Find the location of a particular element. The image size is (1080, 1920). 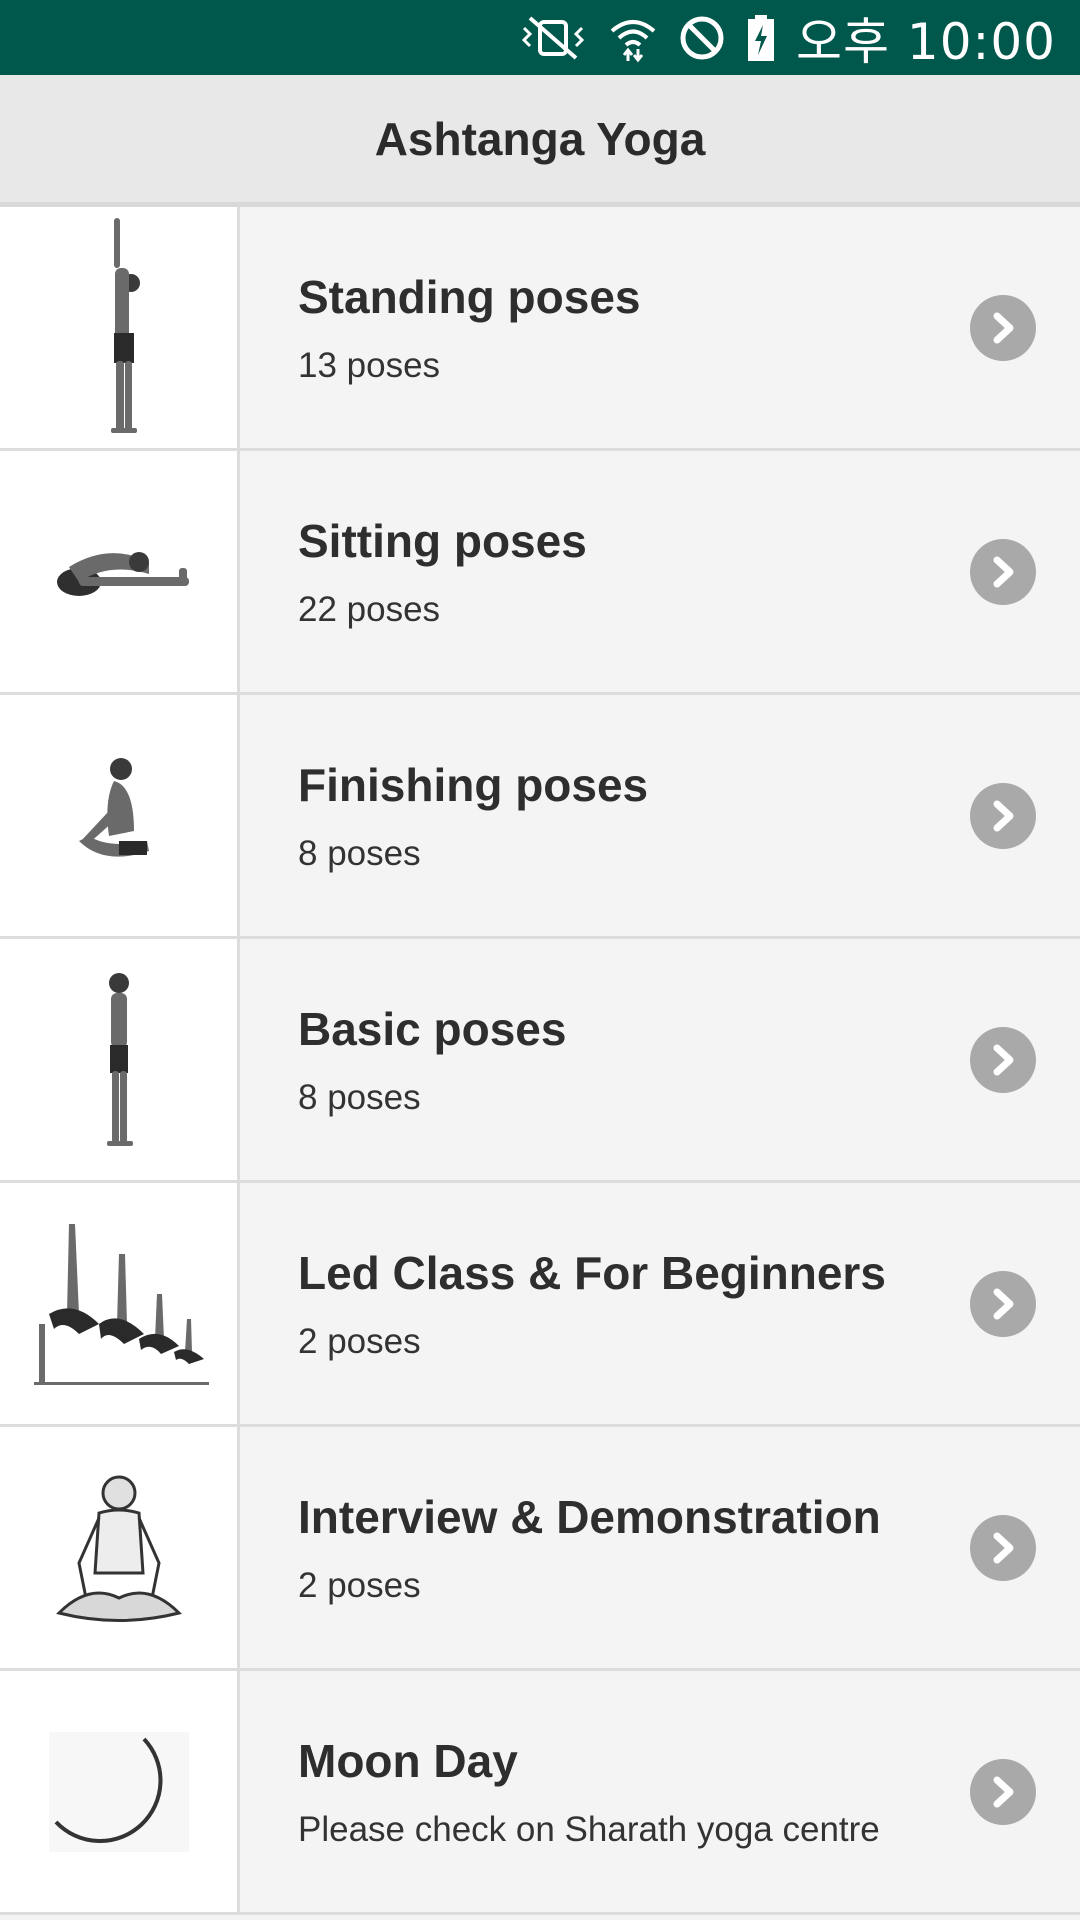

vibrate-mute-icon is located at coordinates (553, 37).